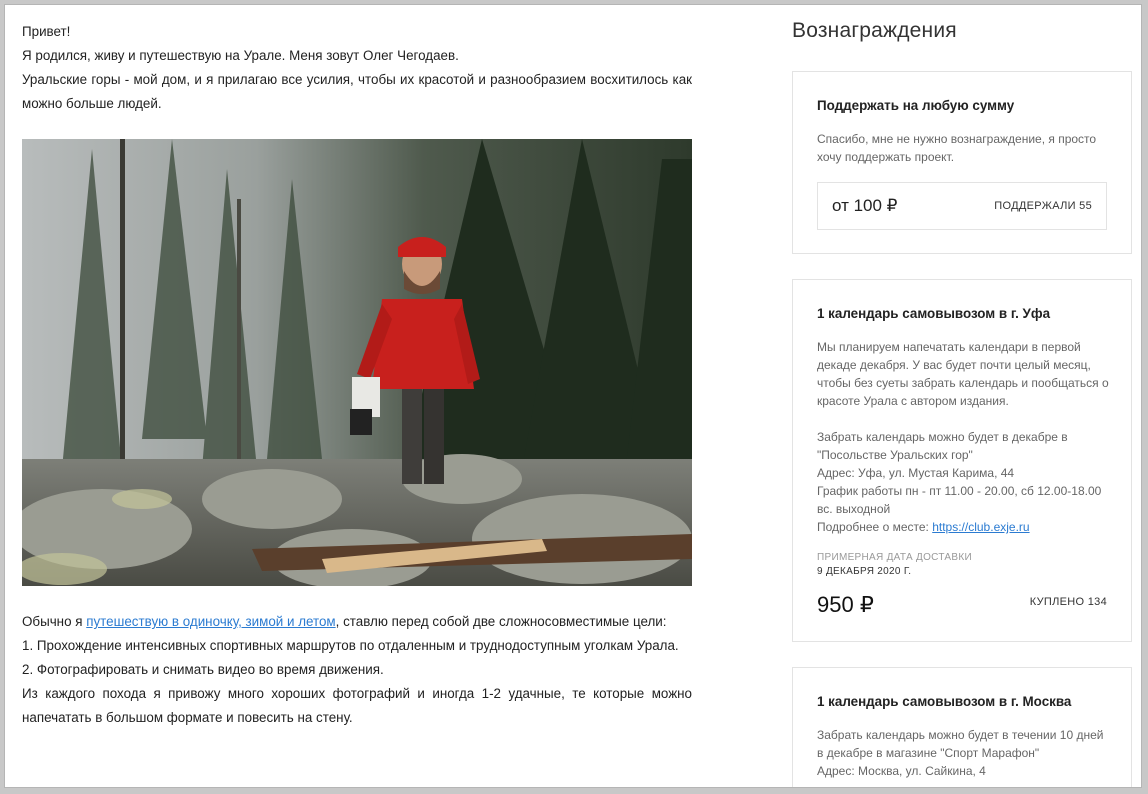  Describe the element at coordinates (916, 473) in the screenshot. I see `pickup-address: Адрес: Уфа, ул. Мустая Карима, 44` at that location.